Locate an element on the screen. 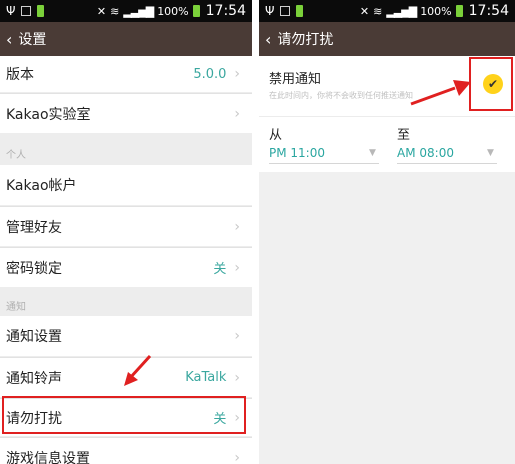 The image size is (515, 464). to-underline is located at coordinates (447, 163).